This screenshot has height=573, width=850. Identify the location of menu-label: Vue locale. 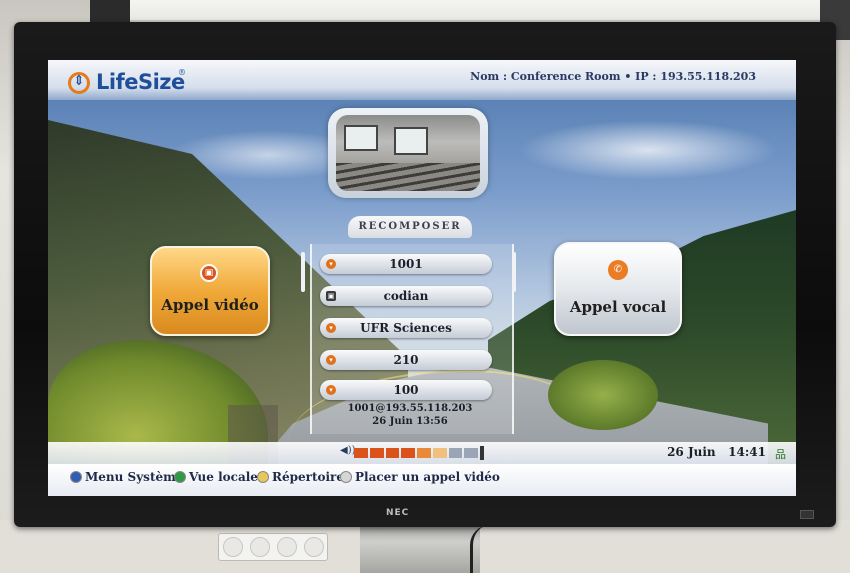
(223, 477).